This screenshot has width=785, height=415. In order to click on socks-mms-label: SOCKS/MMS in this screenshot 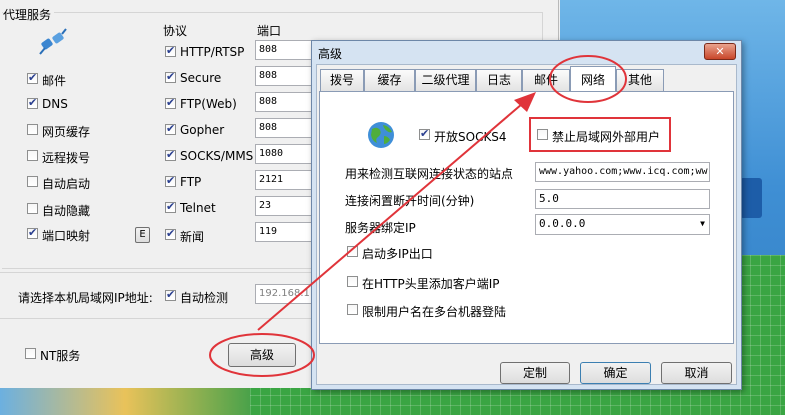, I will do `click(217, 156)`.